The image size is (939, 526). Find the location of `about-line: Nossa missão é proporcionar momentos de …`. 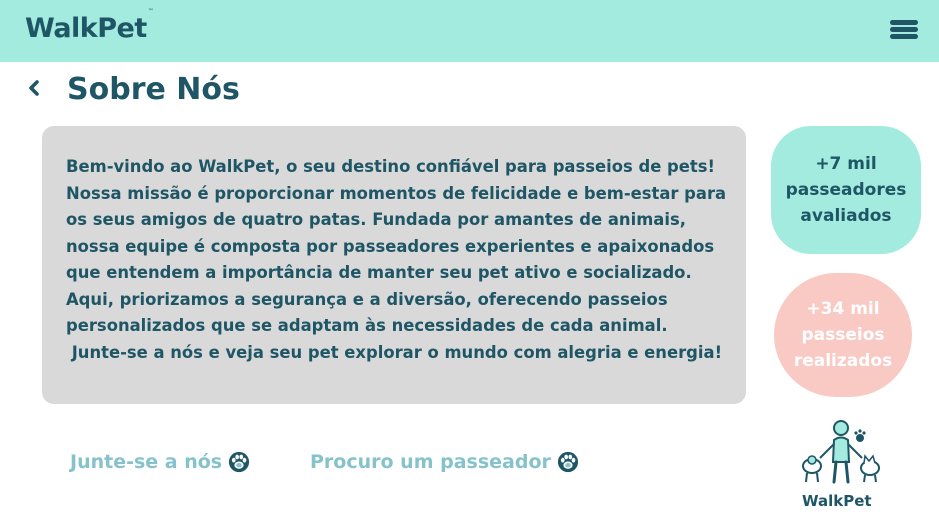

about-line: Nossa missão é proporcionar momentos de … is located at coordinates (396, 193).